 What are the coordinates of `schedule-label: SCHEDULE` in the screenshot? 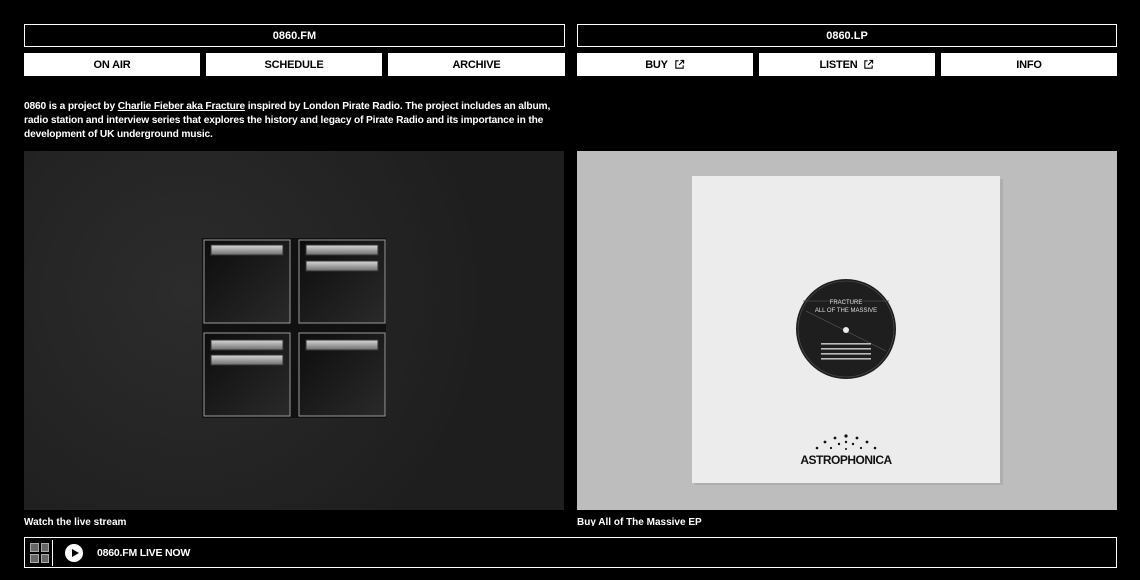 It's located at (294, 64).